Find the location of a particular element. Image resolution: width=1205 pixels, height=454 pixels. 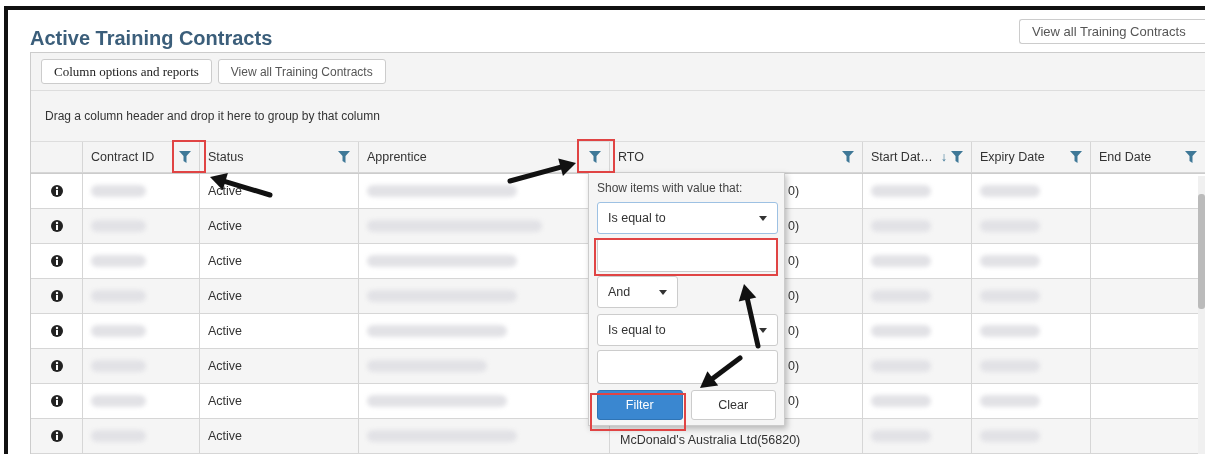

group-hint: Drag a column header and drop it here to group by that column is located at coordinates (212, 116).